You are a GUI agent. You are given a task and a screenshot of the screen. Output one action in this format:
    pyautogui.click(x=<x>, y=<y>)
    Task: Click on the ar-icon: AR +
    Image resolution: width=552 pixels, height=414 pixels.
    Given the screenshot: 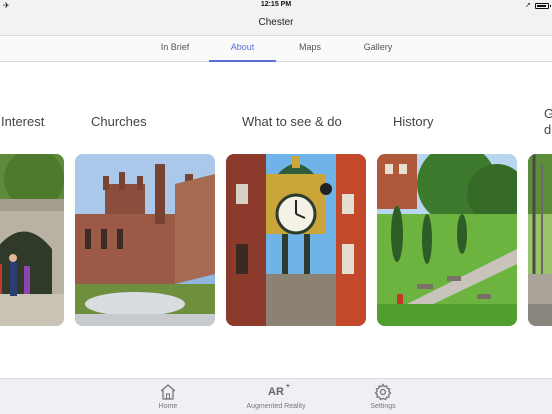 What is the action you would take?
    pyautogui.click(x=276, y=392)
    